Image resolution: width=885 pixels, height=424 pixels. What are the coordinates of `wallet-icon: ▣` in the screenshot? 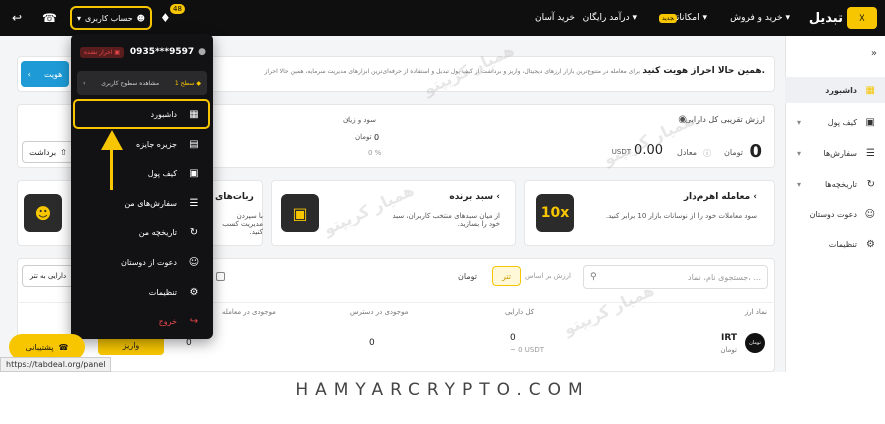 It's located at (194, 173).